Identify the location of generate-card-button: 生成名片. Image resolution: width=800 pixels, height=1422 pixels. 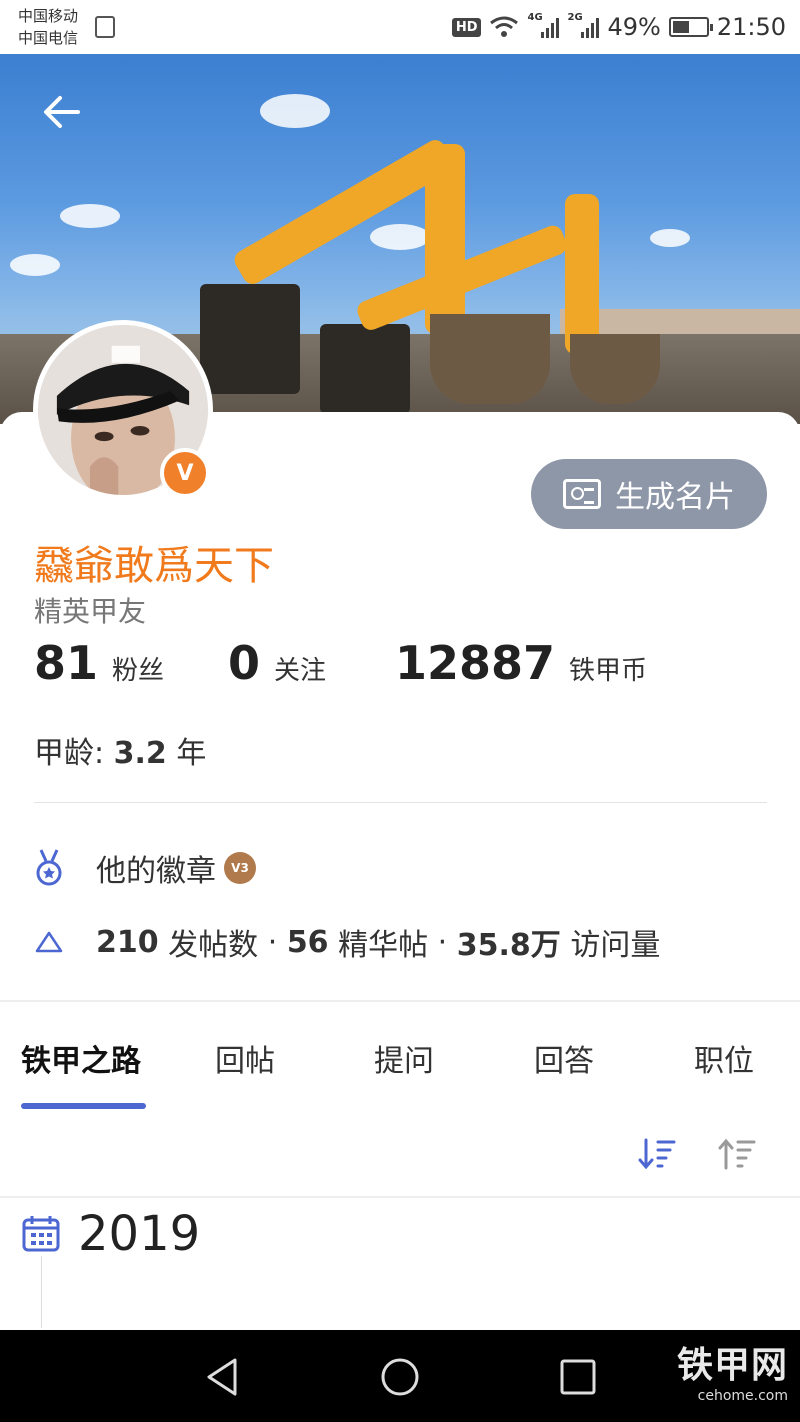
(649, 494).